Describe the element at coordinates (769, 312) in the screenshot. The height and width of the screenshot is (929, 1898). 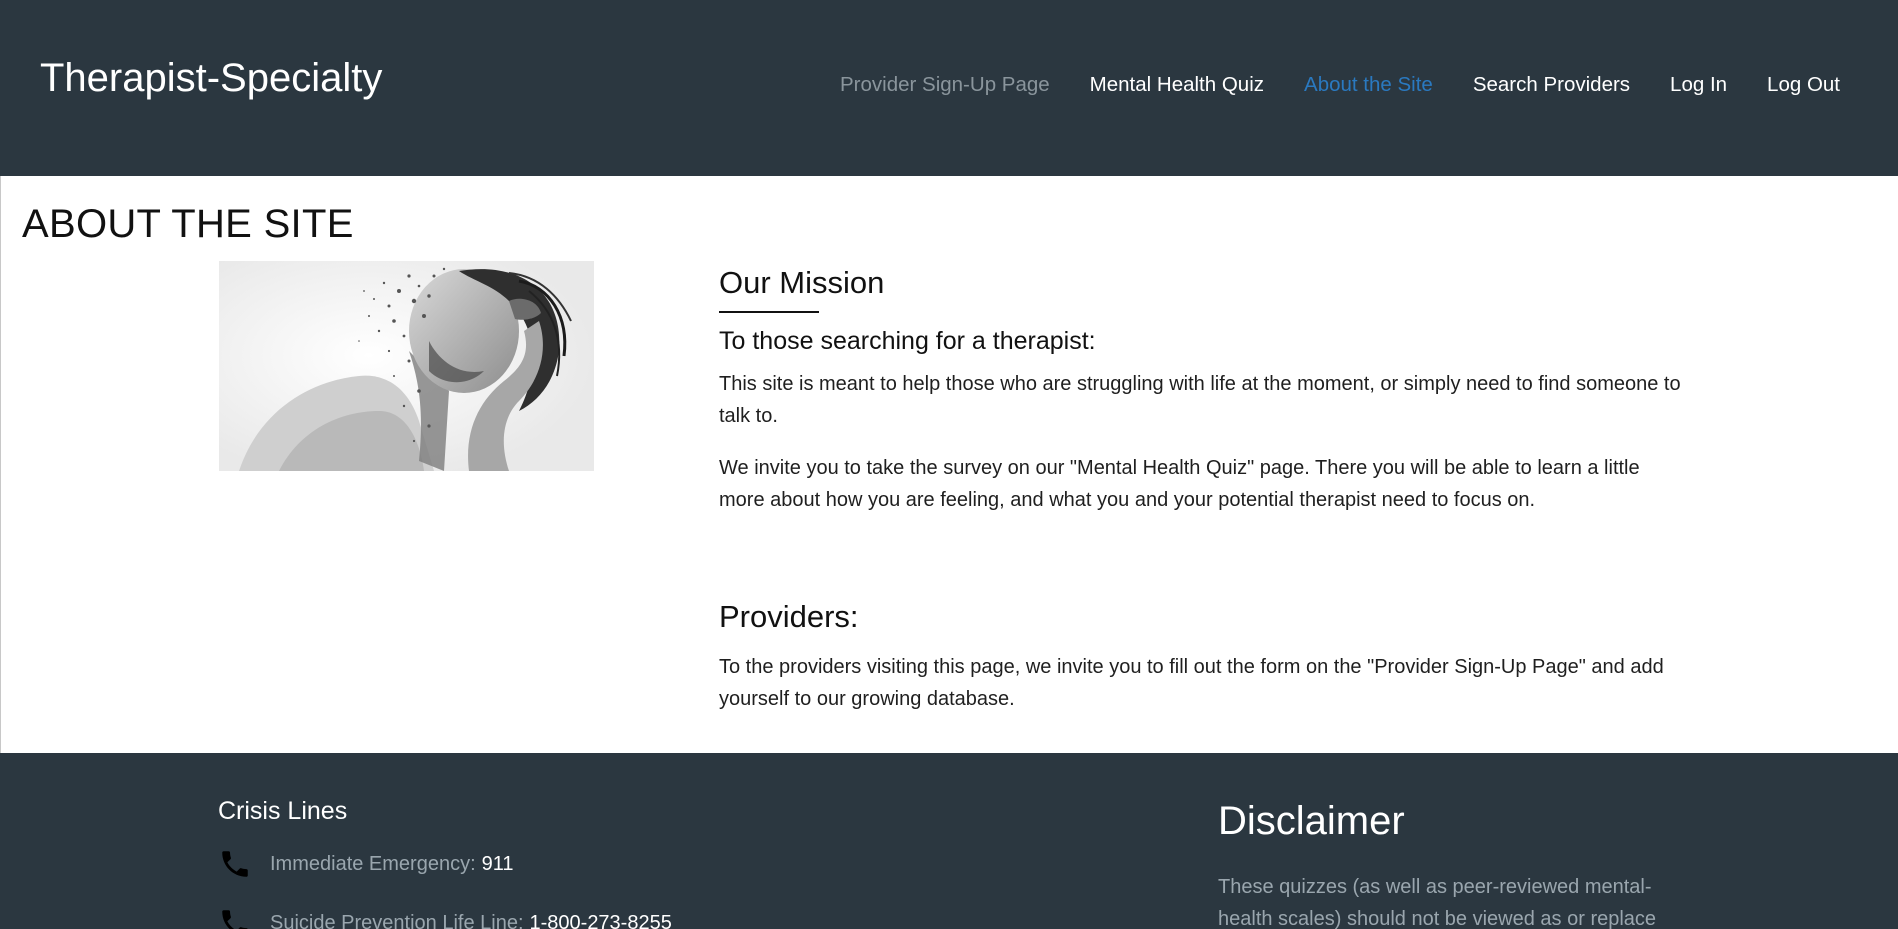
I see `mission-underline` at that location.